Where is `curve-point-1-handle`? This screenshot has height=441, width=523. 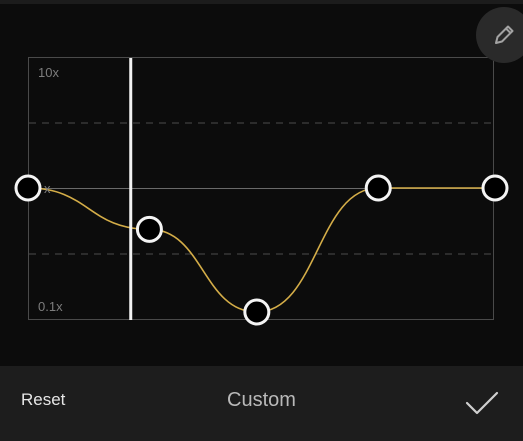
curve-point-1-handle is located at coordinates (28, 188).